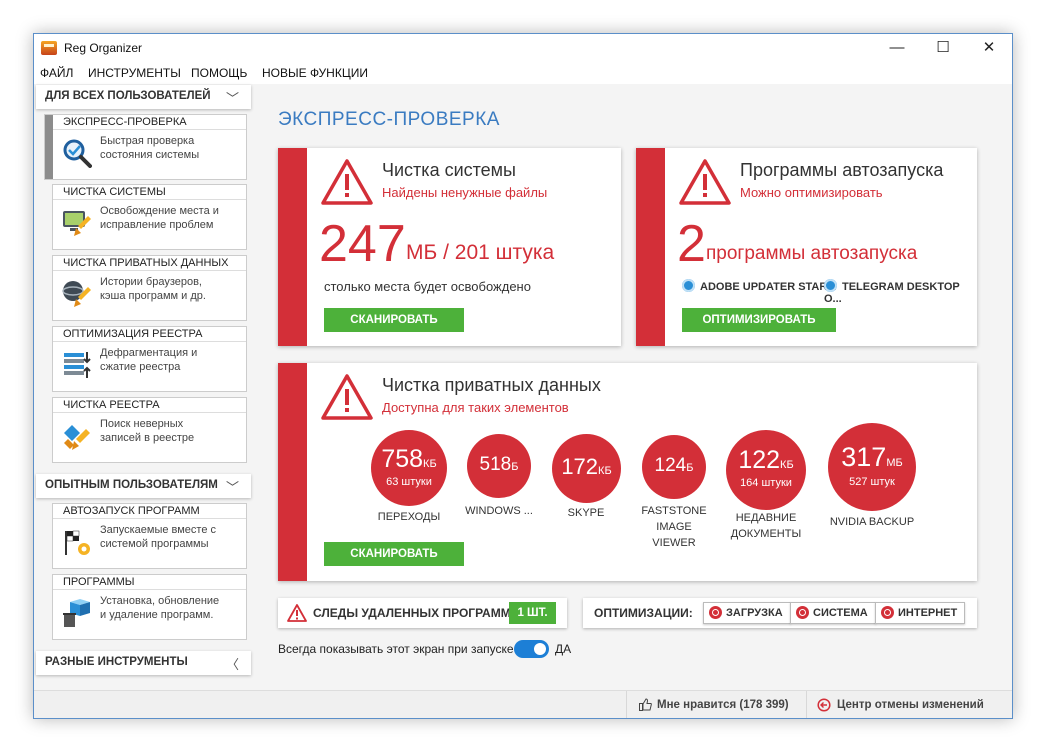 The image size is (1045, 751). What do you see at coordinates (409, 482) in the screenshot?
I see `item-count: 63 штуки` at bounding box center [409, 482].